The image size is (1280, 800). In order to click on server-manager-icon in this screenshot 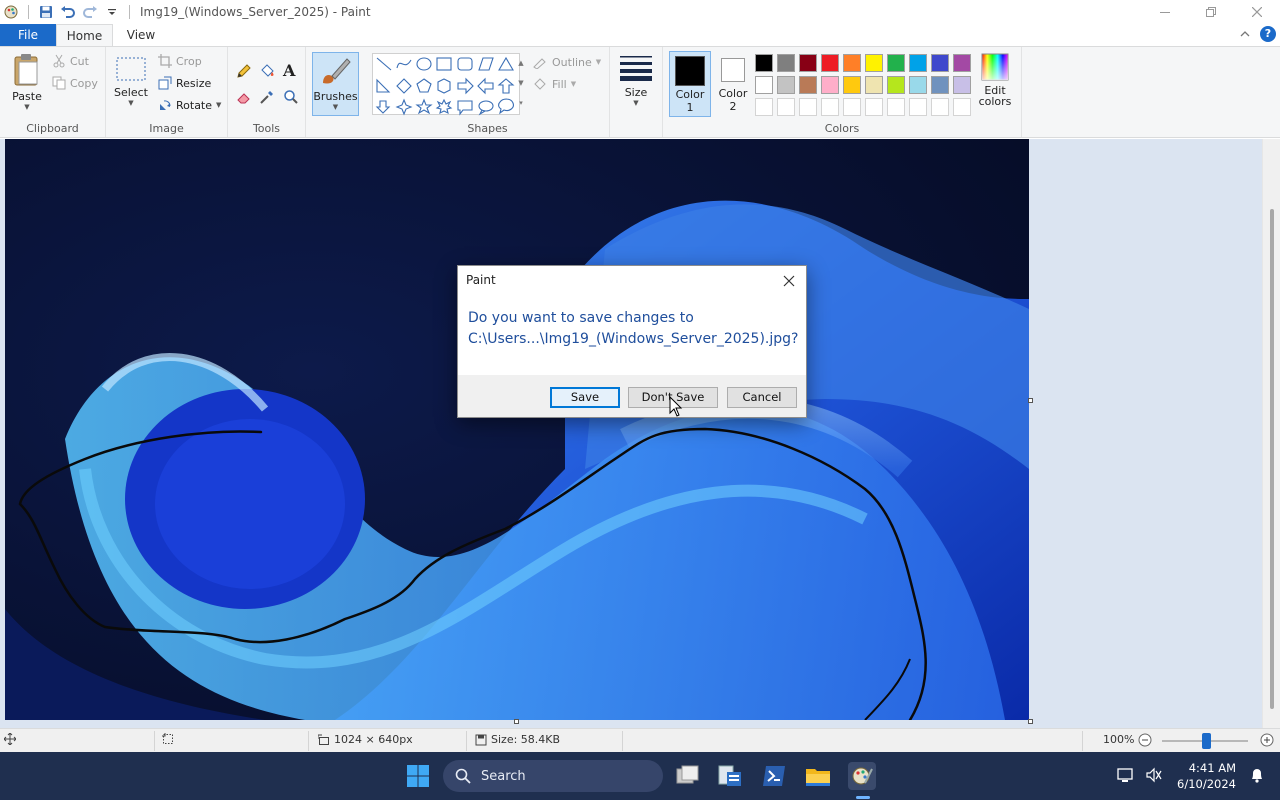, I will do `click(730, 776)`.